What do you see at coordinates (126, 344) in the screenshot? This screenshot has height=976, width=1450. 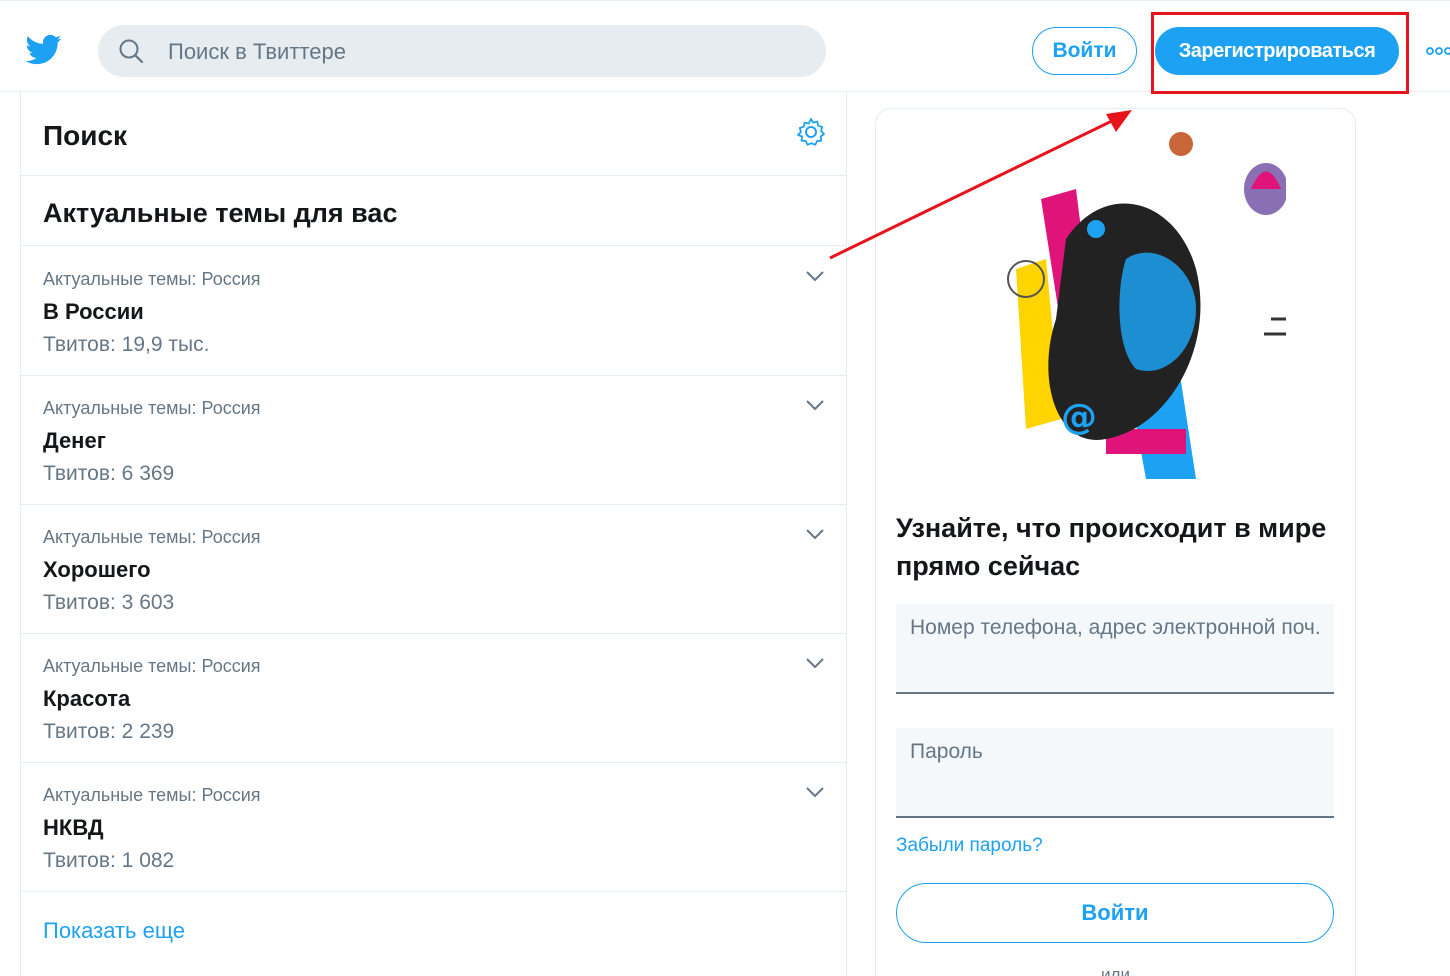 I see `trend-count: Твитов: 19,9 тыс.` at bounding box center [126, 344].